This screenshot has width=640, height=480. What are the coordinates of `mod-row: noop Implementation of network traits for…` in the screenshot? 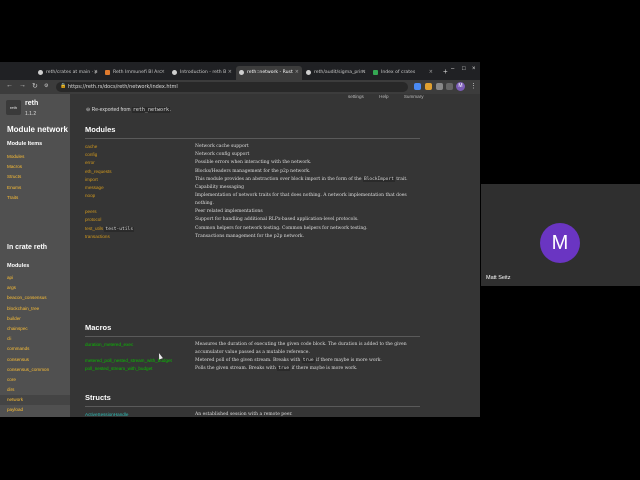 It's located at (255, 200).